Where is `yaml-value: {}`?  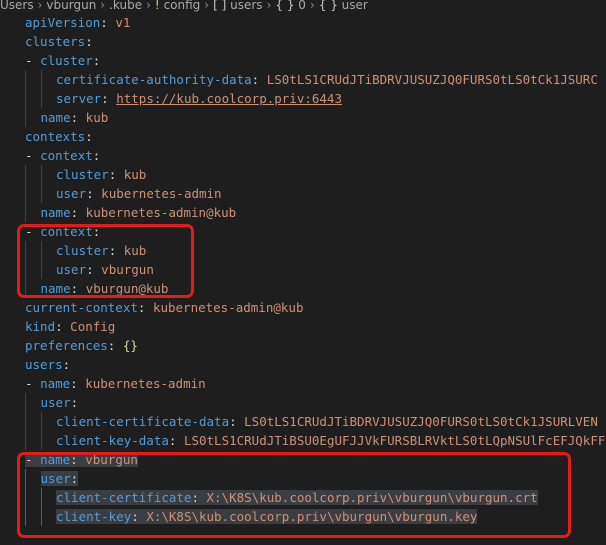
yaml-value: {} is located at coordinates (130, 345).